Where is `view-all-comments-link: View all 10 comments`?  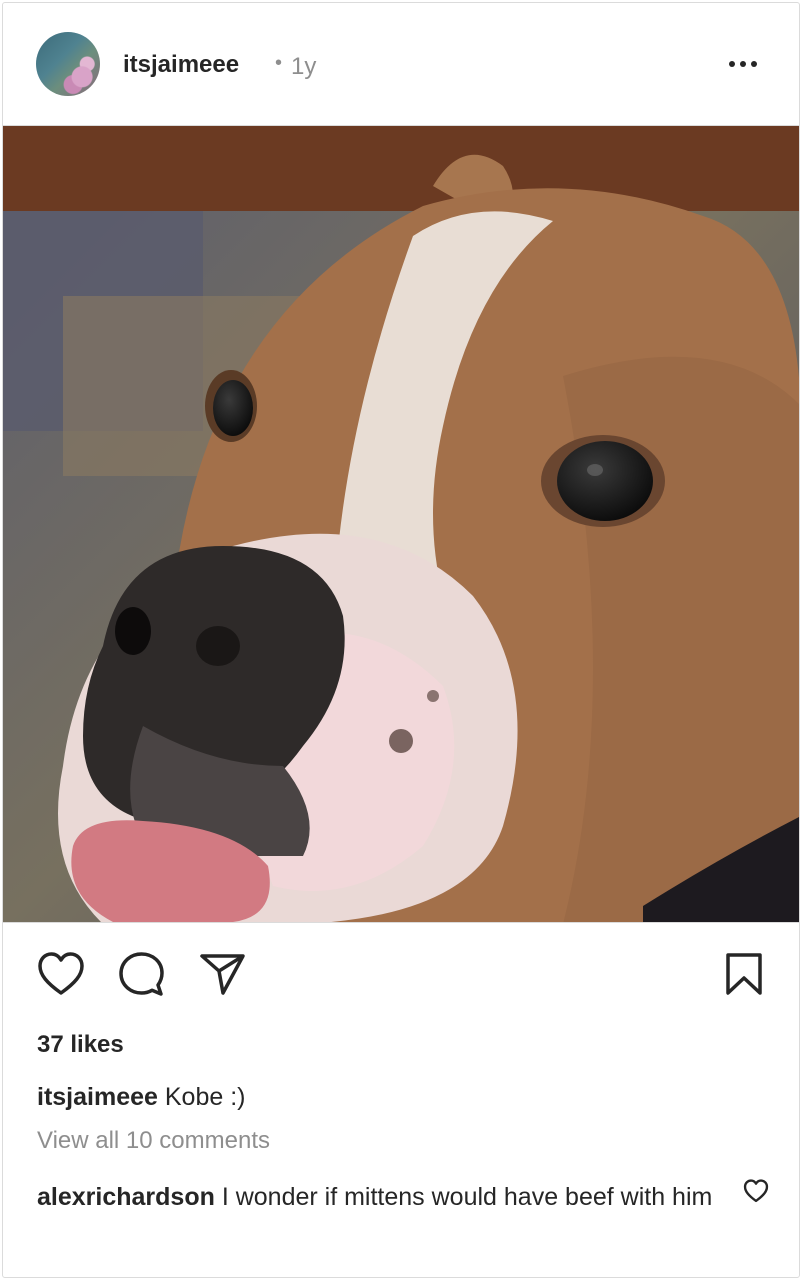
view-all-comments-link: View all 10 comments is located at coordinates (153, 1141).